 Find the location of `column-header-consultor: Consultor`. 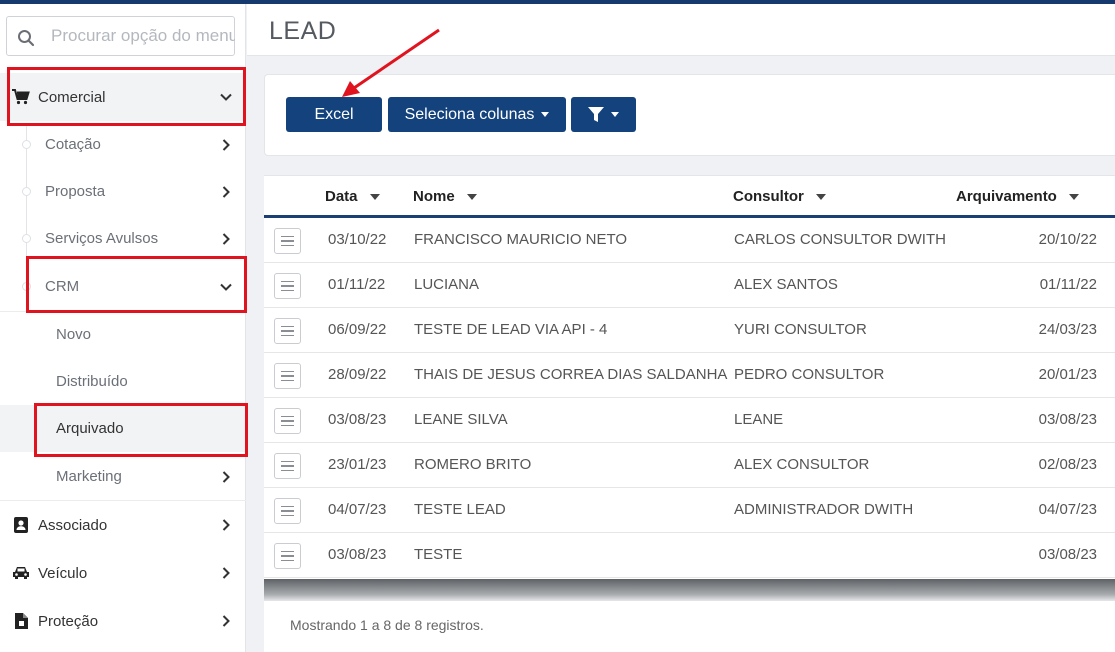

column-header-consultor: Consultor is located at coordinates (779, 196).